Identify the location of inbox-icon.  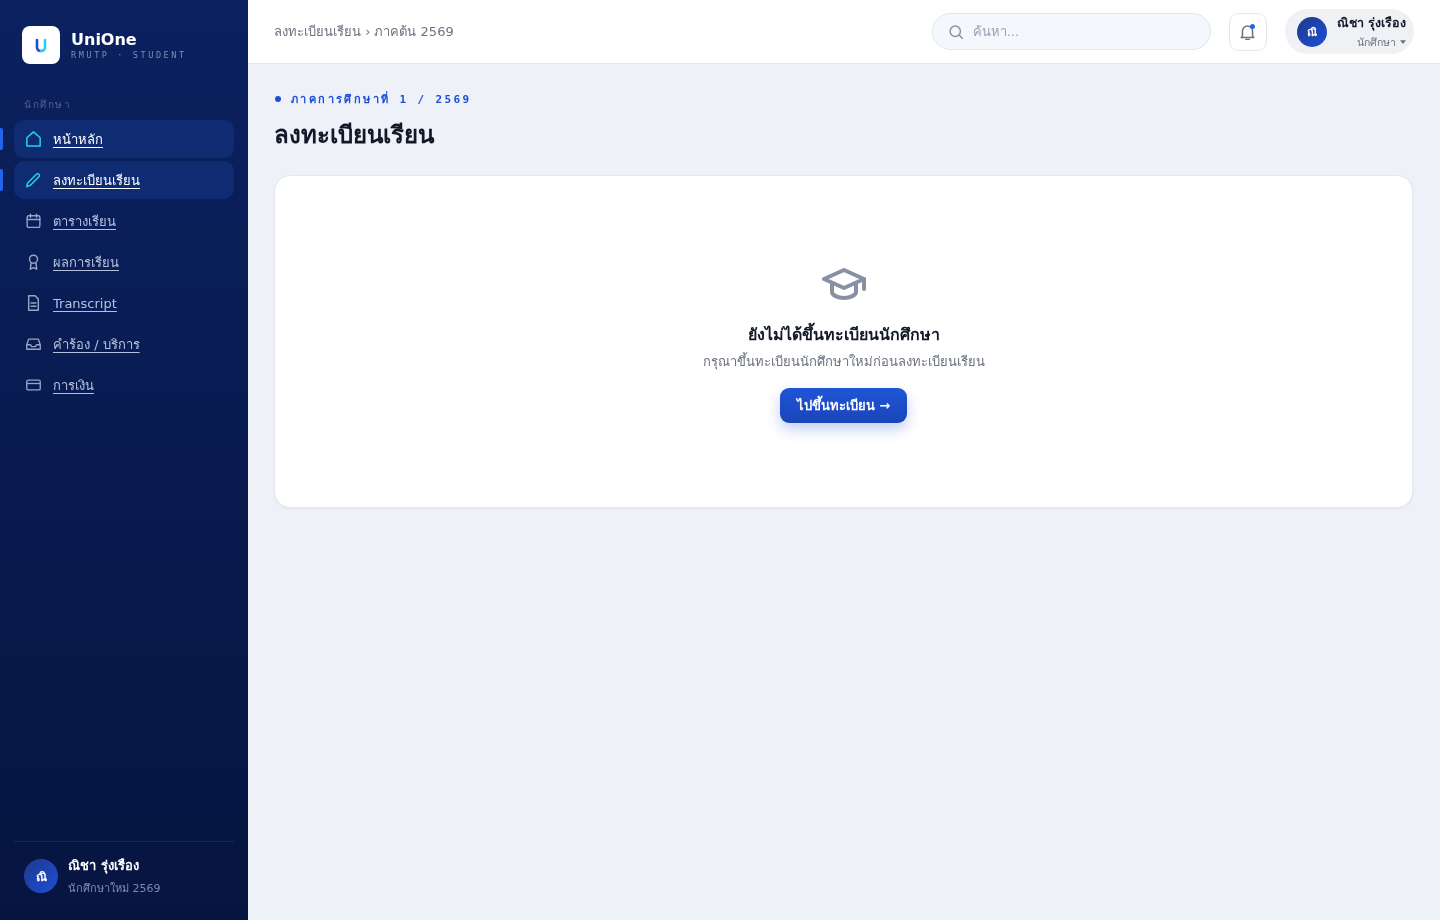
(33, 344).